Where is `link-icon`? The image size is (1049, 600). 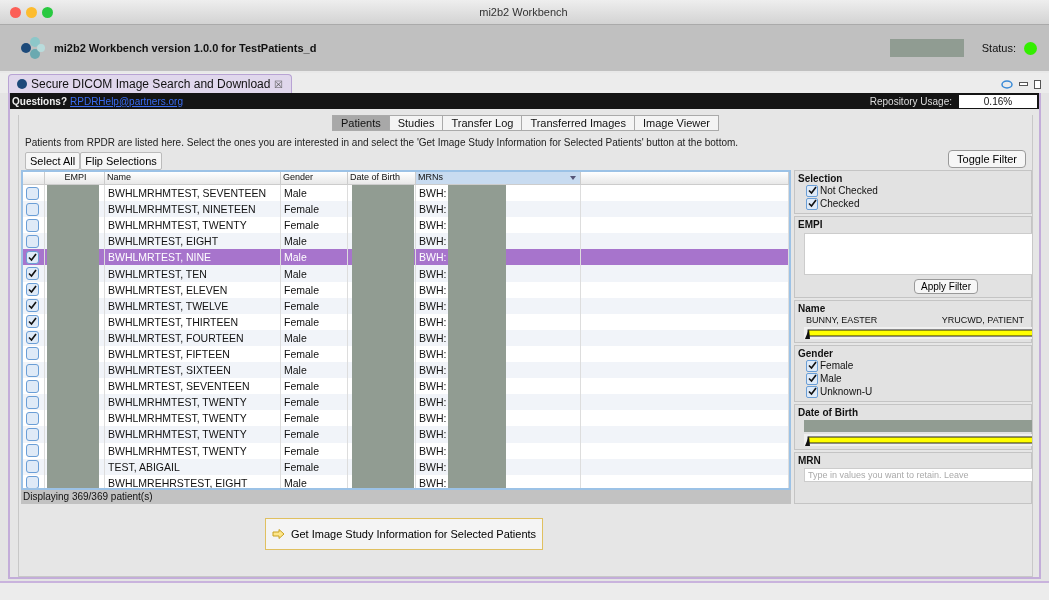
link-icon is located at coordinates (1007, 84).